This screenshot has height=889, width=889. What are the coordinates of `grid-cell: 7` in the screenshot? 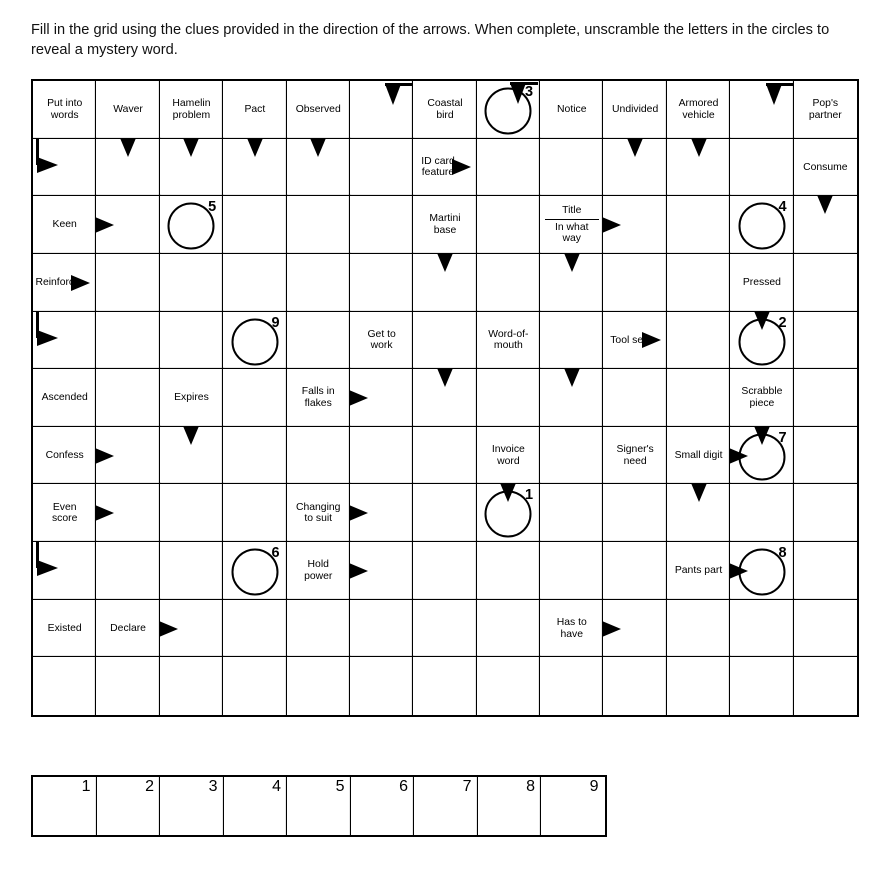 It's located at (761, 455).